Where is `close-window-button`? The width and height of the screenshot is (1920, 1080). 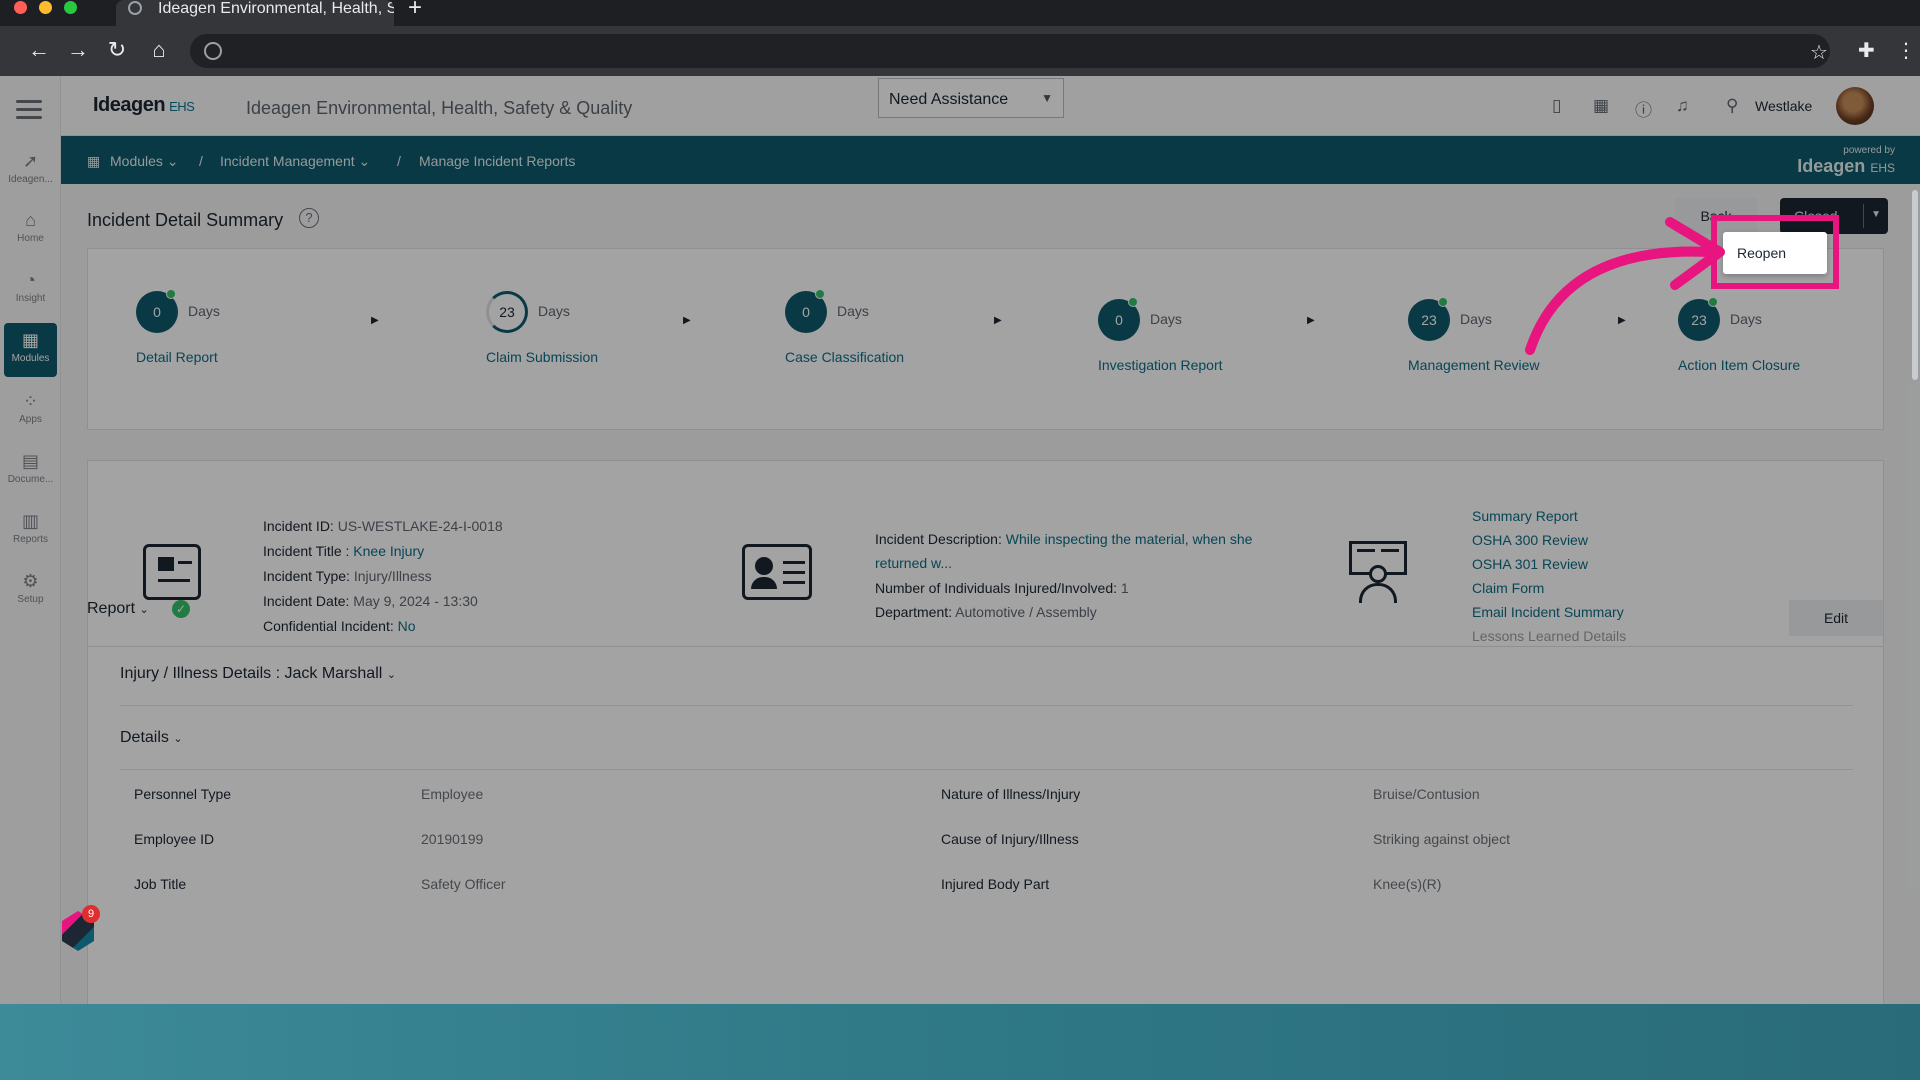 close-window-button is located at coordinates (20, 7).